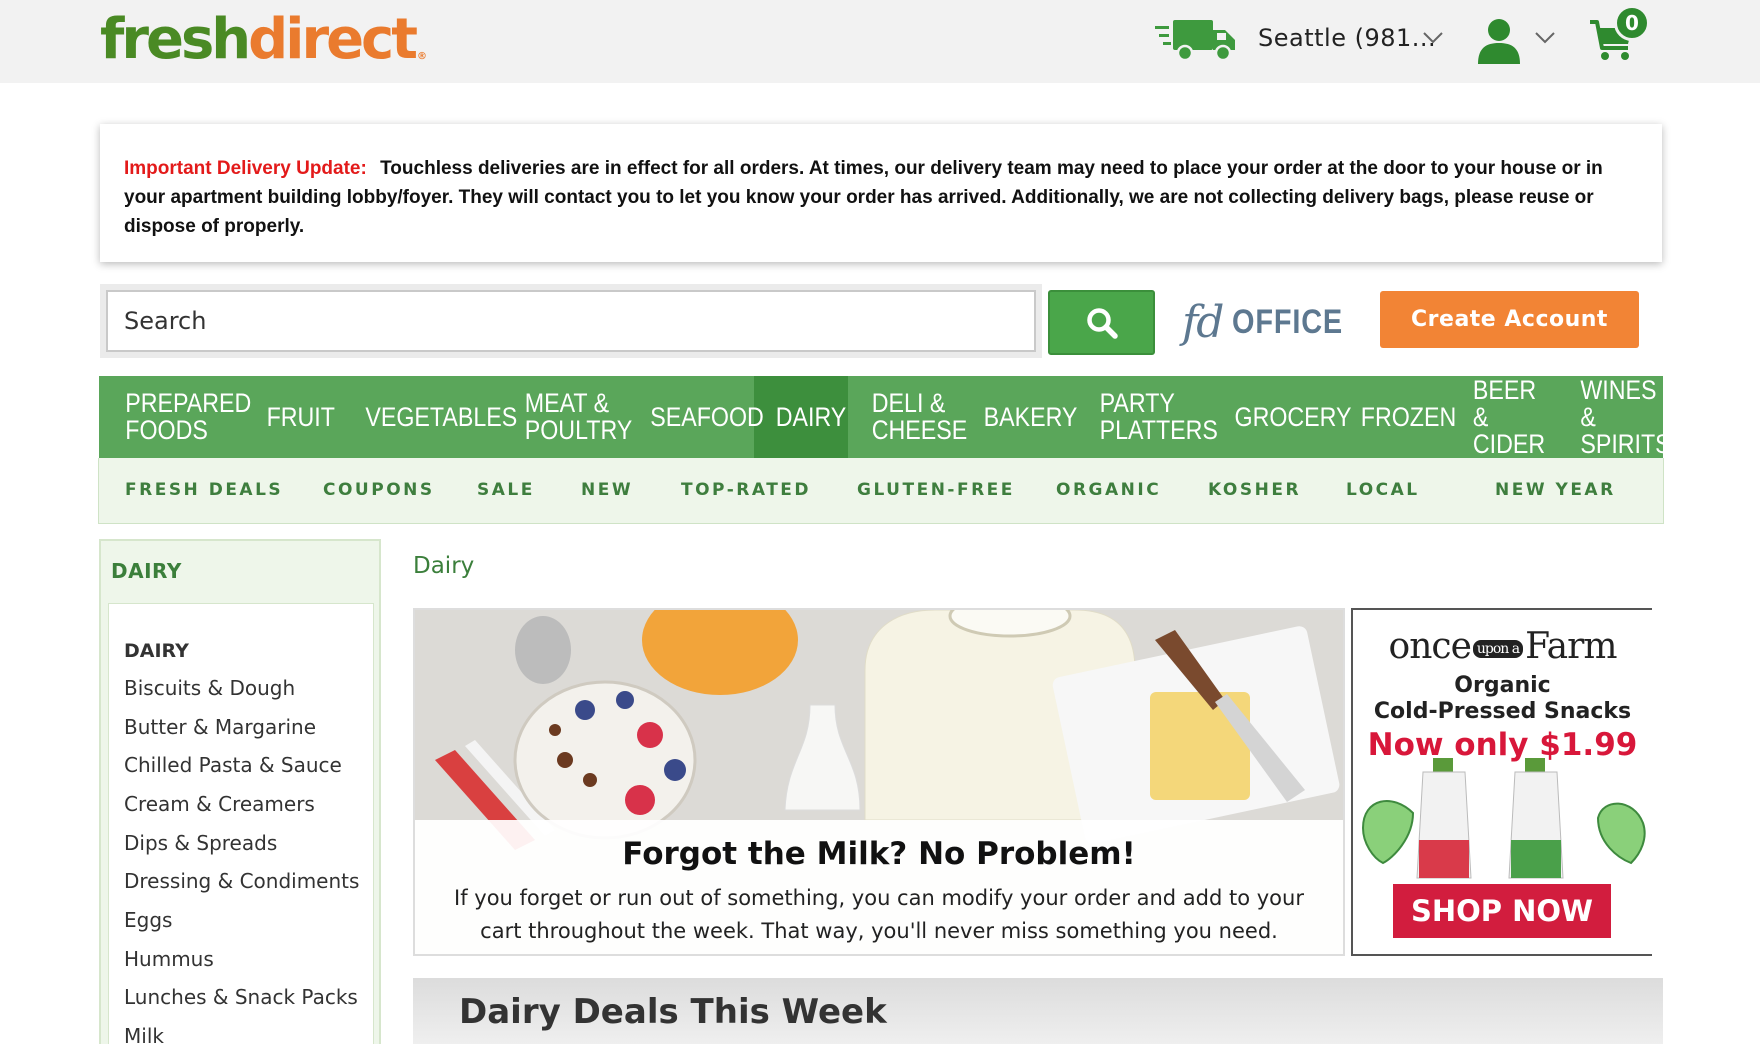  Describe the element at coordinates (936, 490) in the screenshot. I see `subnav-gluten-free: GLUTEN-FREE` at that location.